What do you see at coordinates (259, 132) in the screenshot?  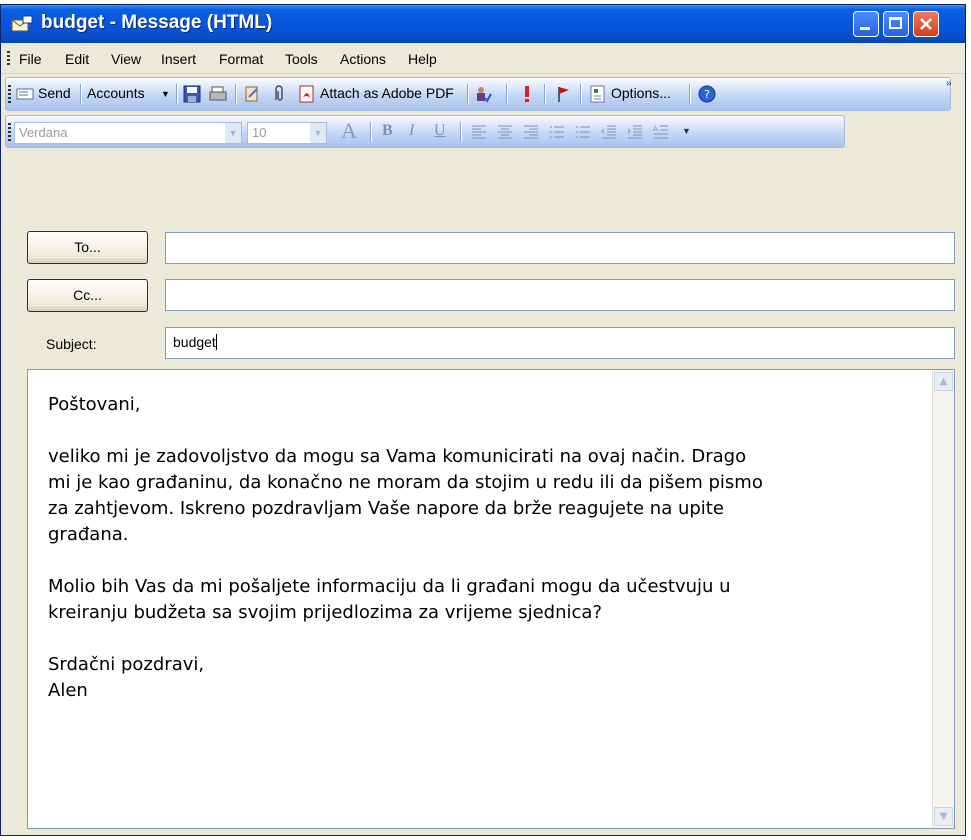 I see `font-size-value: 10` at bounding box center [259, 132].